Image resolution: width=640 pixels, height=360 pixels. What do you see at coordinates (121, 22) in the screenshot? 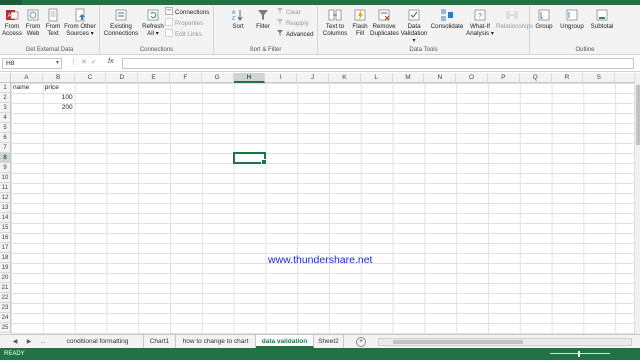
I see `existing-connections-button: Existing Connections` at bounding box center [121, 22].